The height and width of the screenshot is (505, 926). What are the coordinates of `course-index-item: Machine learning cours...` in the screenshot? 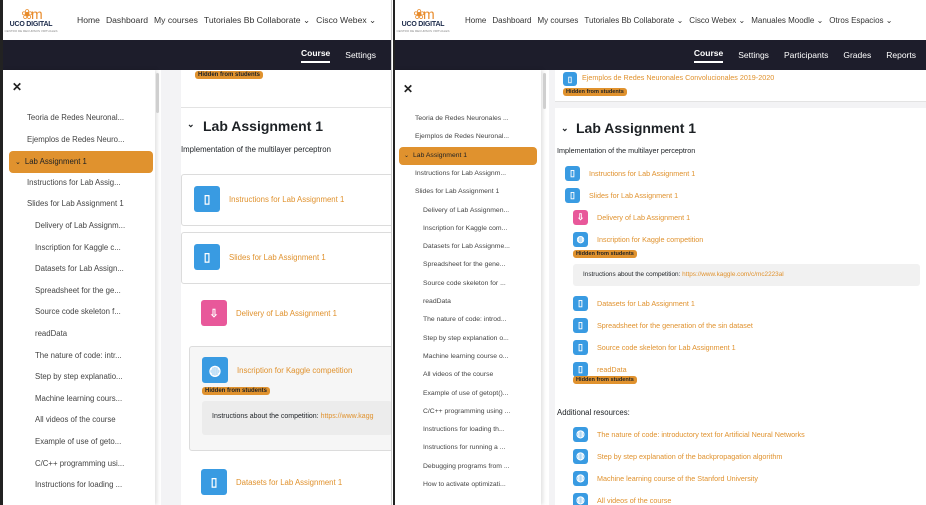 It's located at (79, 399).